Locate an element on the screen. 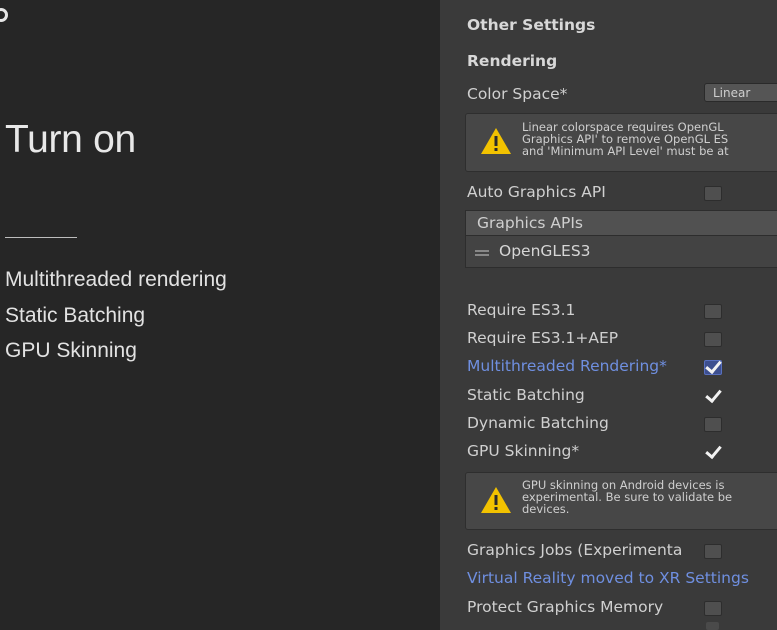 This screenshot has width=777, height=630. gpu-skinning-label: GPU Skinning* is located at coordinates (523, 451).